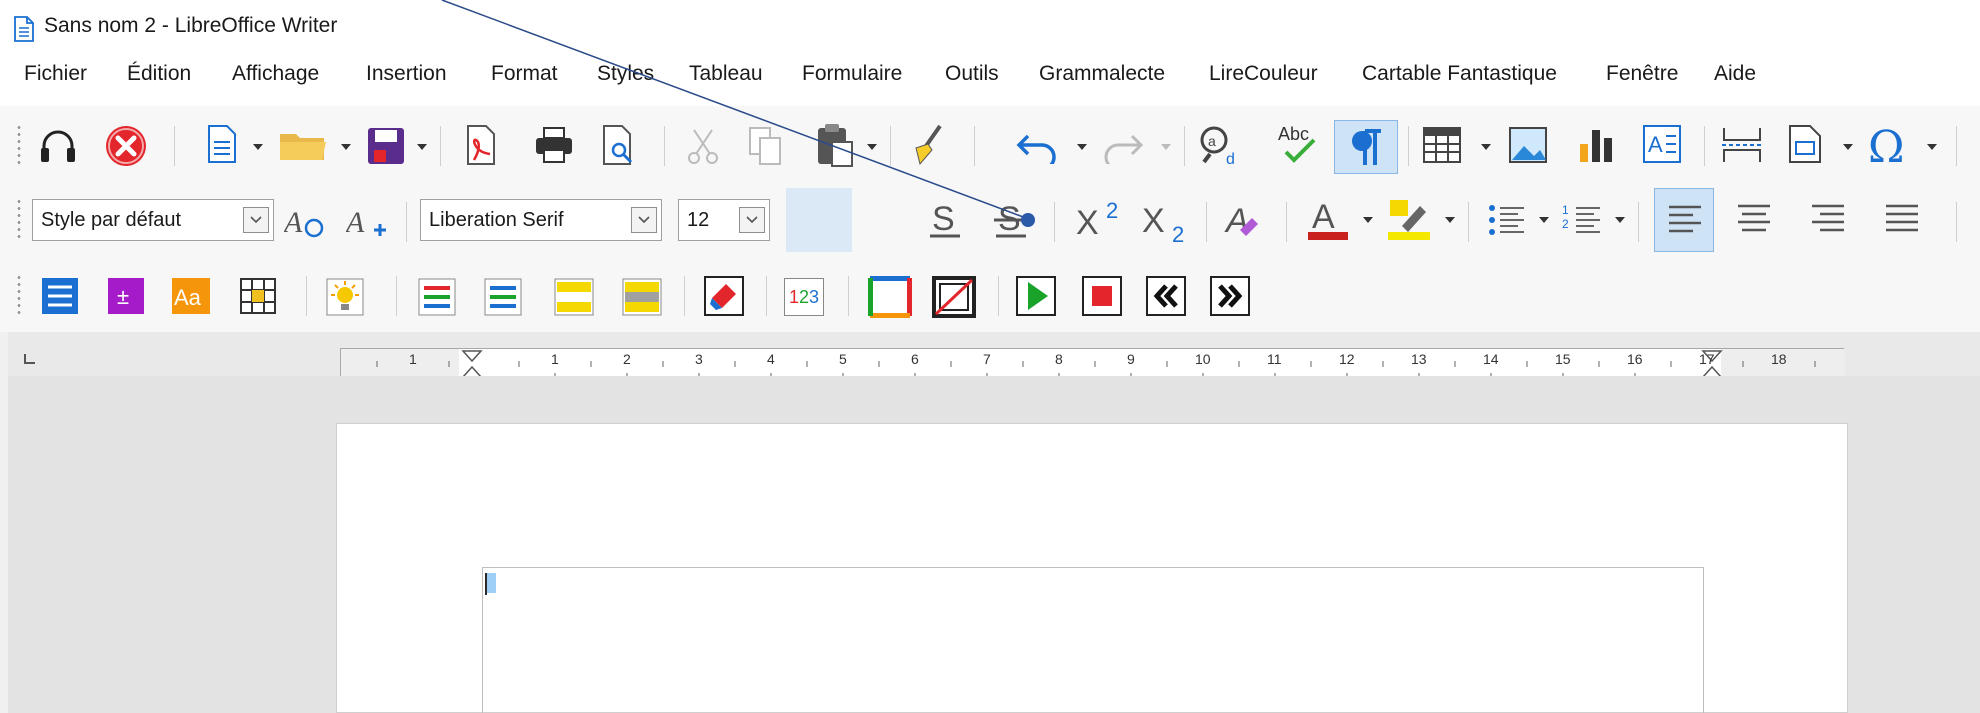  I want to click on yellow-grey-lines-icon, so click(642, 297).